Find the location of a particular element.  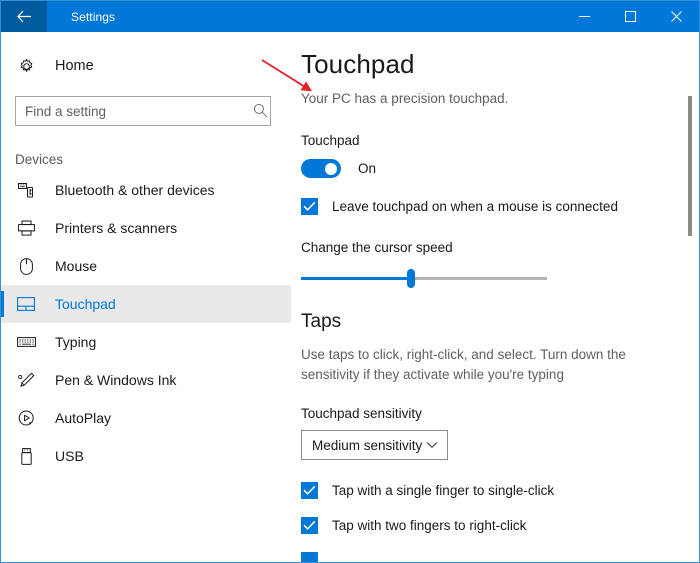

sidebar-label-autoplay: AutoPlay is located at coordinates (83, 418).